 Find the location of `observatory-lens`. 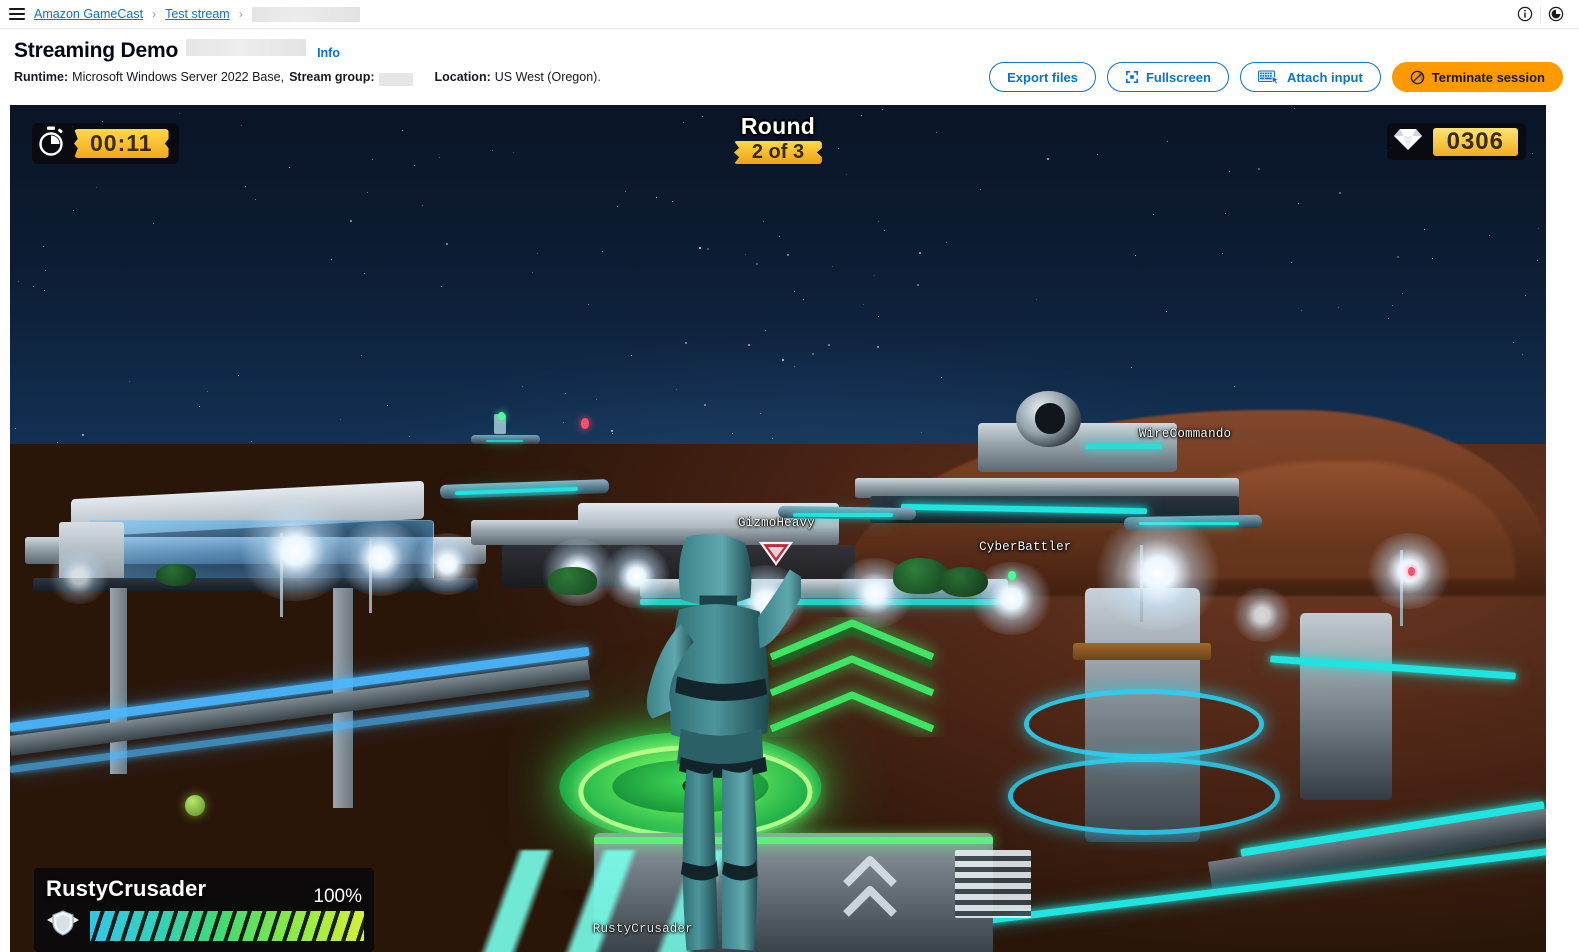

observatory-lens is located at coordinates (1050, 418).